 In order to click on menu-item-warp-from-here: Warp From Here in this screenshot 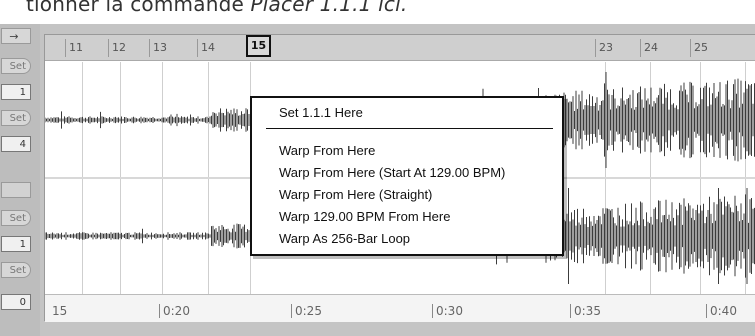, I will do `click(327, 151)`.